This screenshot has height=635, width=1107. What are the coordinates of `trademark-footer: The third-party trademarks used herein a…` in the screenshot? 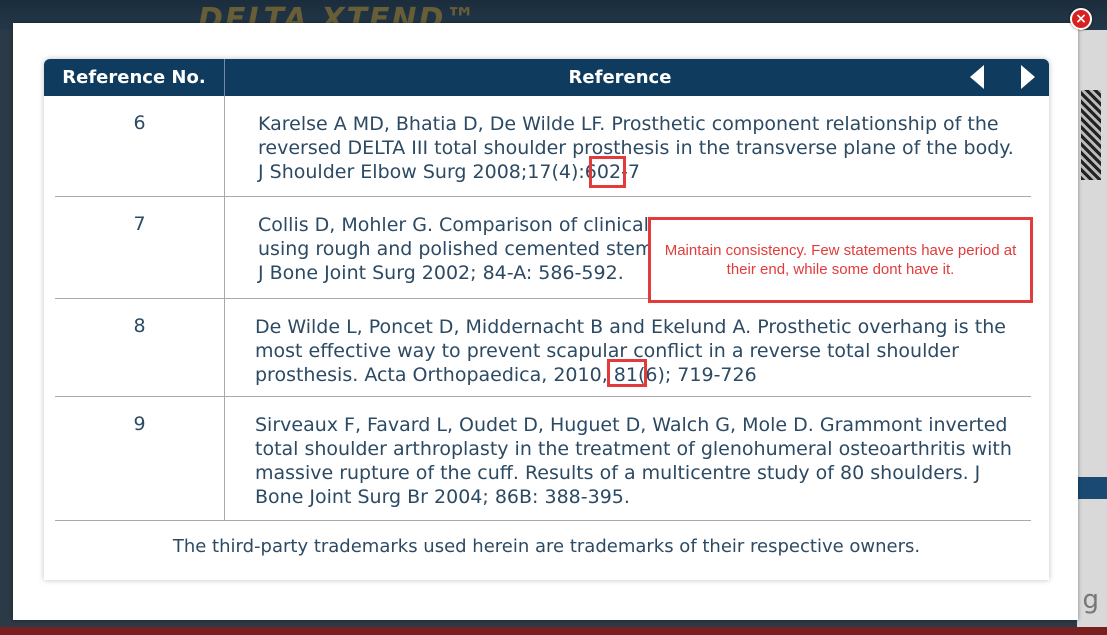 It's located at (546, 546).